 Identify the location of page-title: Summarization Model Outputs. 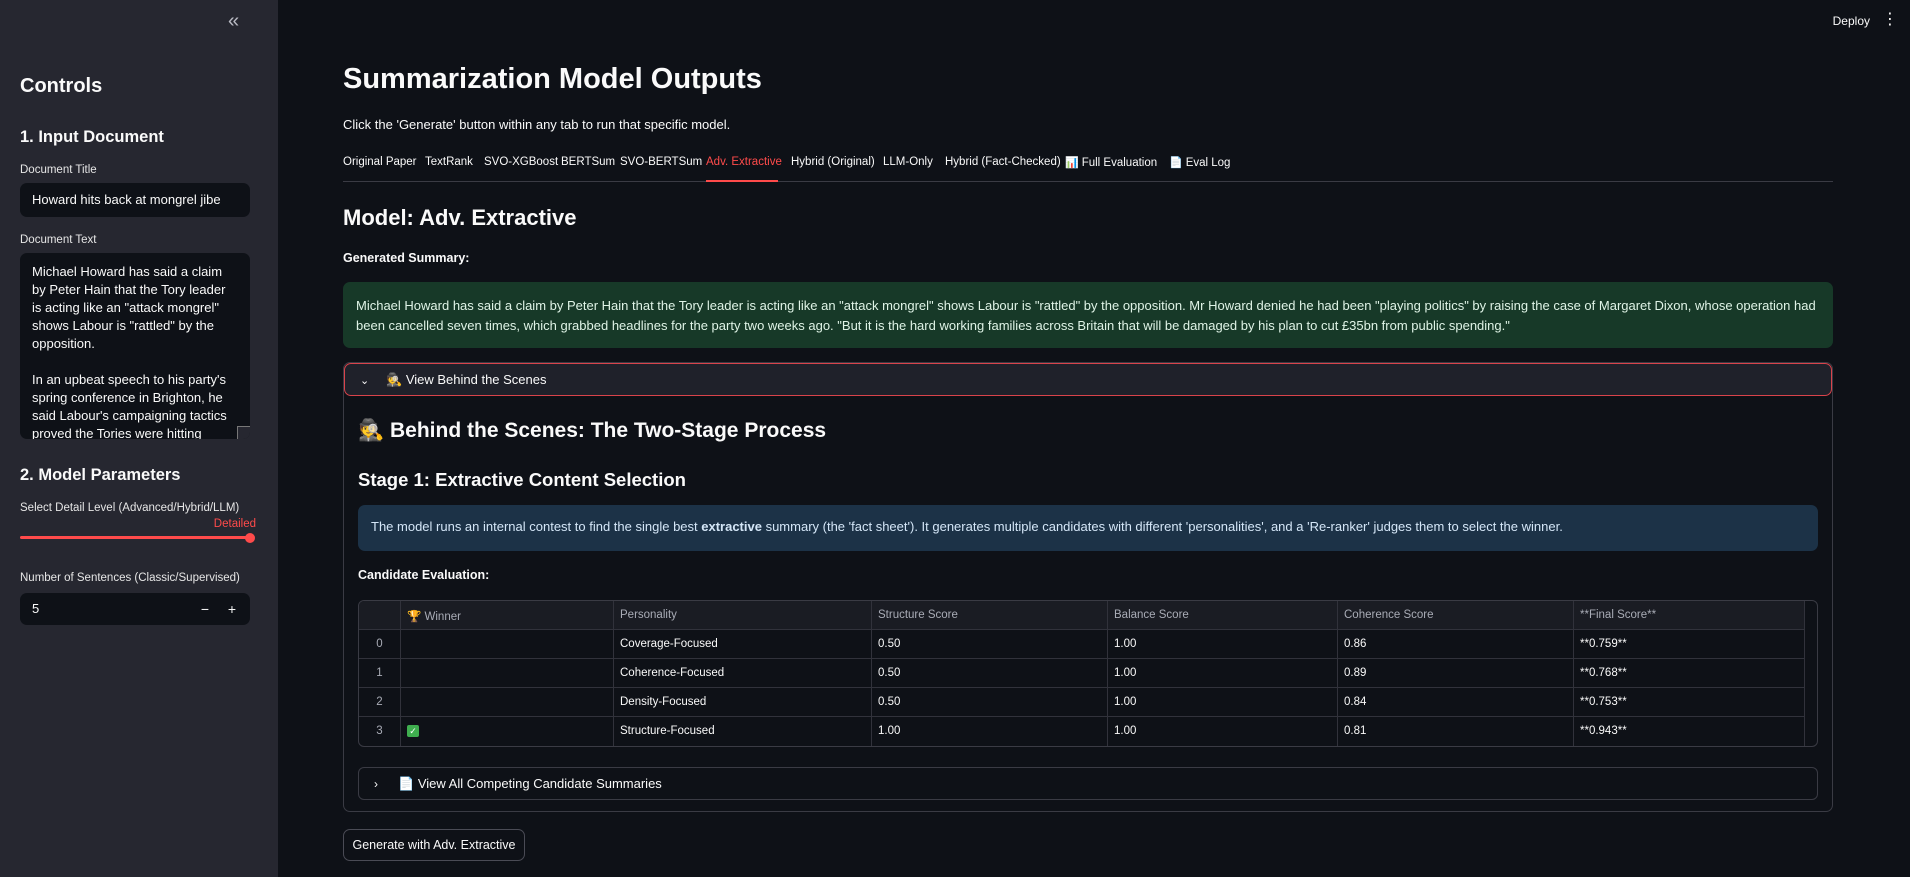
(552, 79).